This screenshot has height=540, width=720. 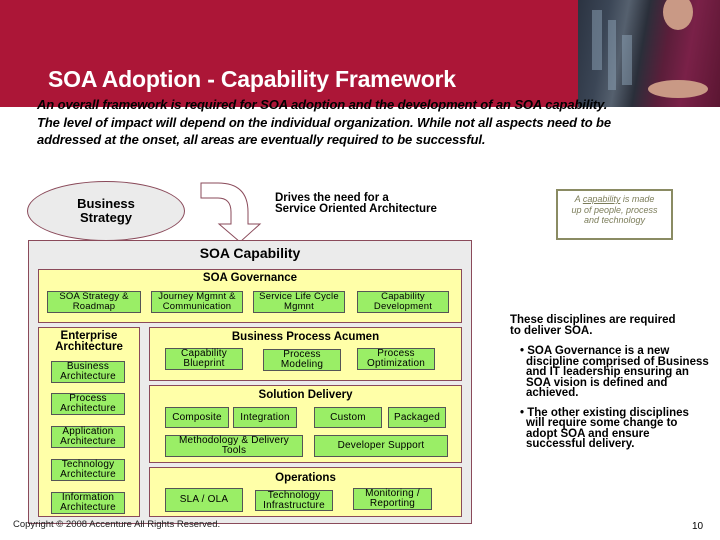 What do you see at coordinates (250, 253) in the screenshot?
I see `soa-capability-title: SOA Capability` at bounding box center [250, 253].